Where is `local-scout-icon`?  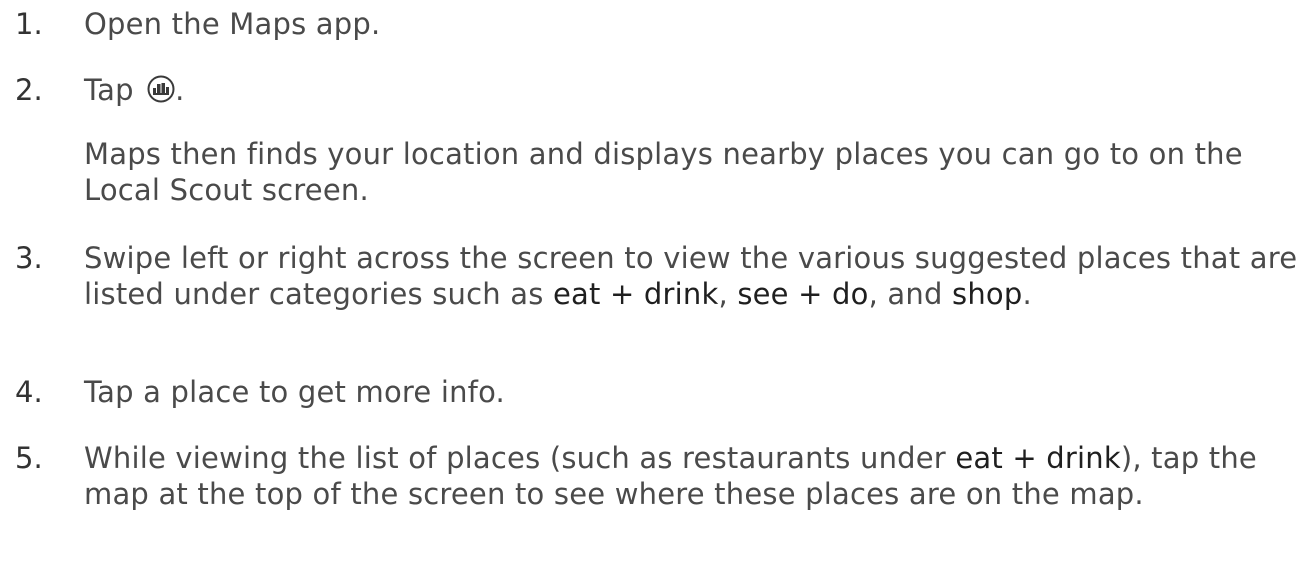 local-scout-icon is located at coordinates (161, 89).